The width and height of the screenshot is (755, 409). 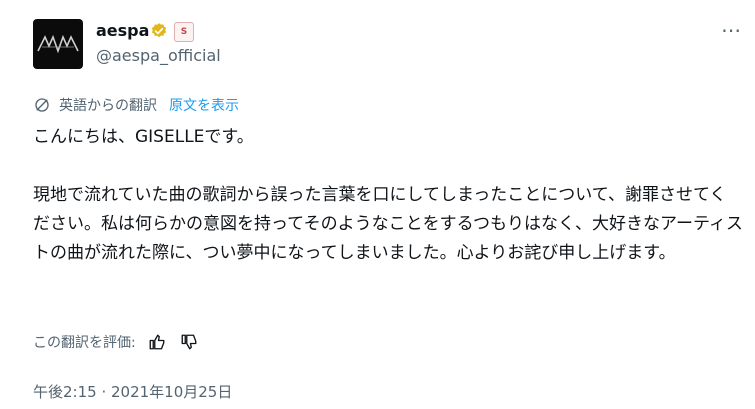 I want to click on post-greeting: こんにちは、GISELLEです。, so click(x=143, y=137).